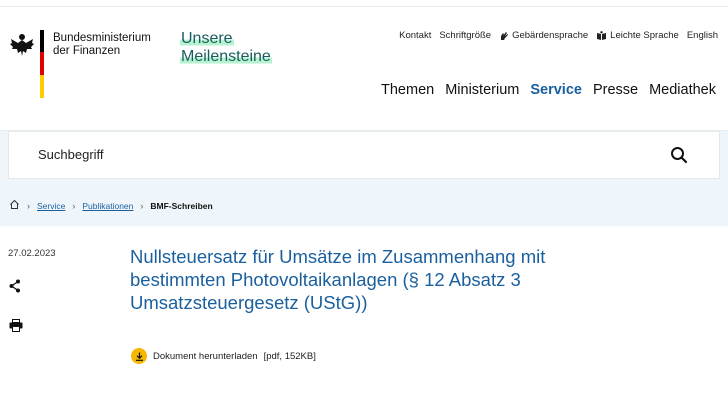  Describe the element at coordinates (679, 157) in the screenshot. I see `search-icon` at that location.